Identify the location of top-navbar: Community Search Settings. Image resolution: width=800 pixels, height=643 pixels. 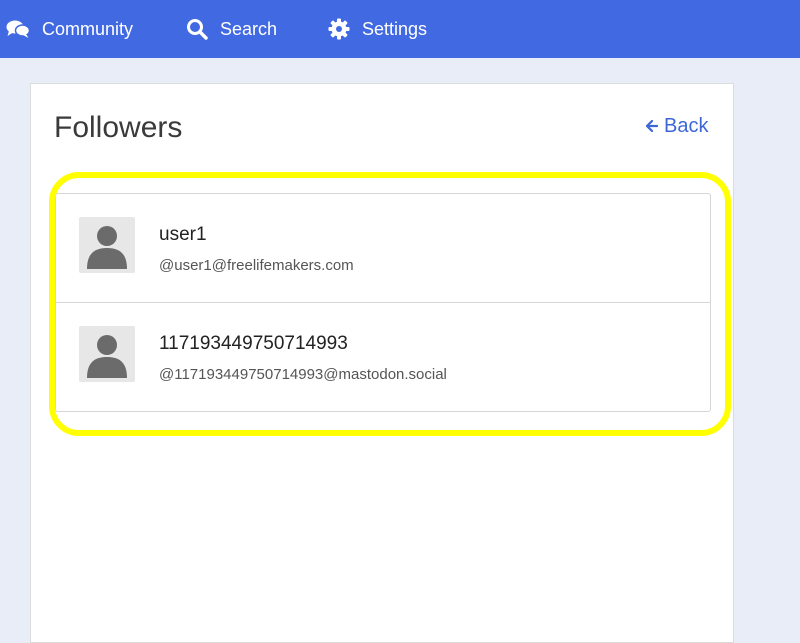
(400, 29).